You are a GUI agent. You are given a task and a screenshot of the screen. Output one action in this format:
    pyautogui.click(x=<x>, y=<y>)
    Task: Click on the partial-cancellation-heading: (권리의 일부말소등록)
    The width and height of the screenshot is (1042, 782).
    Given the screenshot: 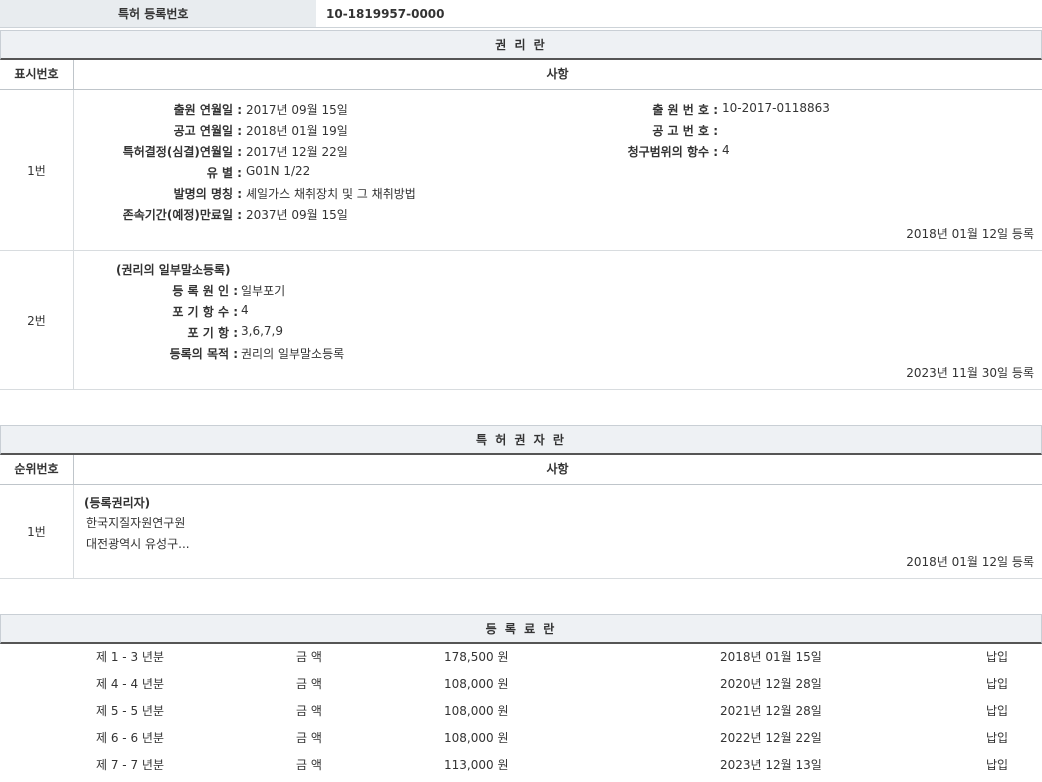 What is the action you would take?
    pyautogui.click(x=173, y=269)
    